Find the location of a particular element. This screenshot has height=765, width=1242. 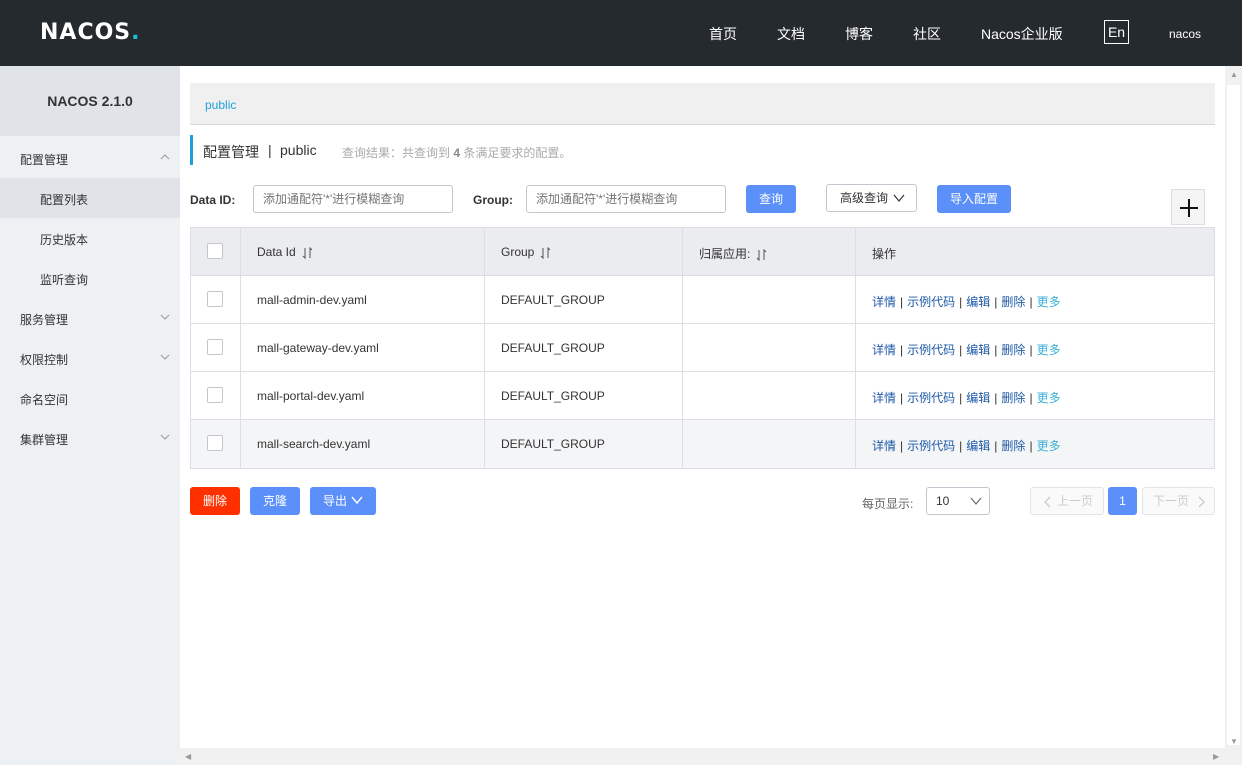

nav-blog: 博客 is located at coordinates (859, 34).